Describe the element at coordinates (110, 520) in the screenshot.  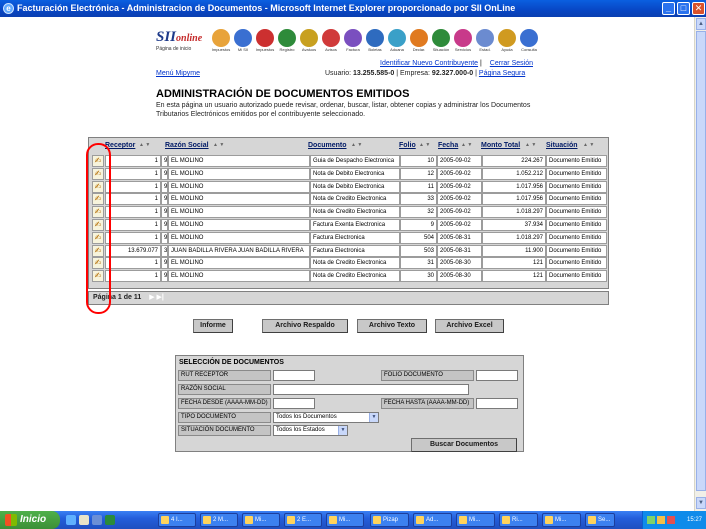
I see `quicklaunch-app-icon` at that location.